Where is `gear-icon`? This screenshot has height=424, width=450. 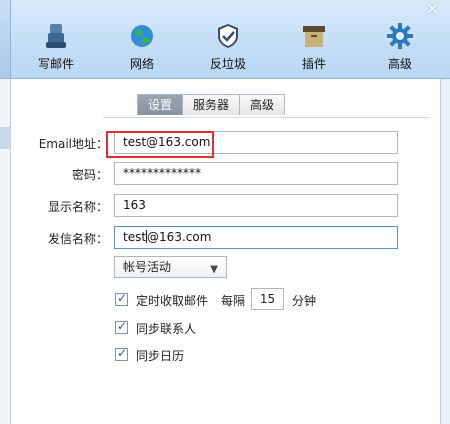
gear-icon is located at coordinates (400, 36).